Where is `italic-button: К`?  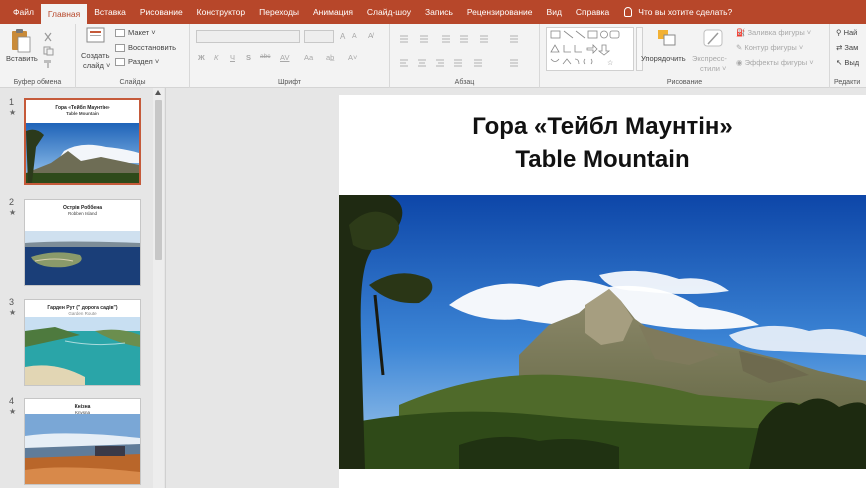 italic-button: К is located at coordinates (216, 57).